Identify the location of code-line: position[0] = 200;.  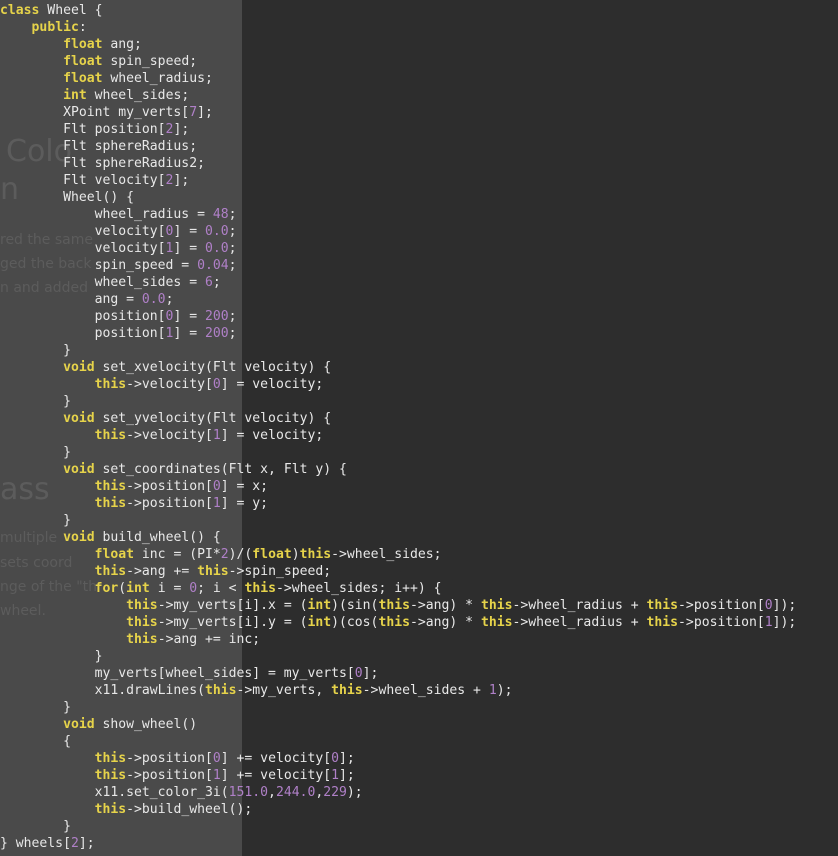
(398, 316).